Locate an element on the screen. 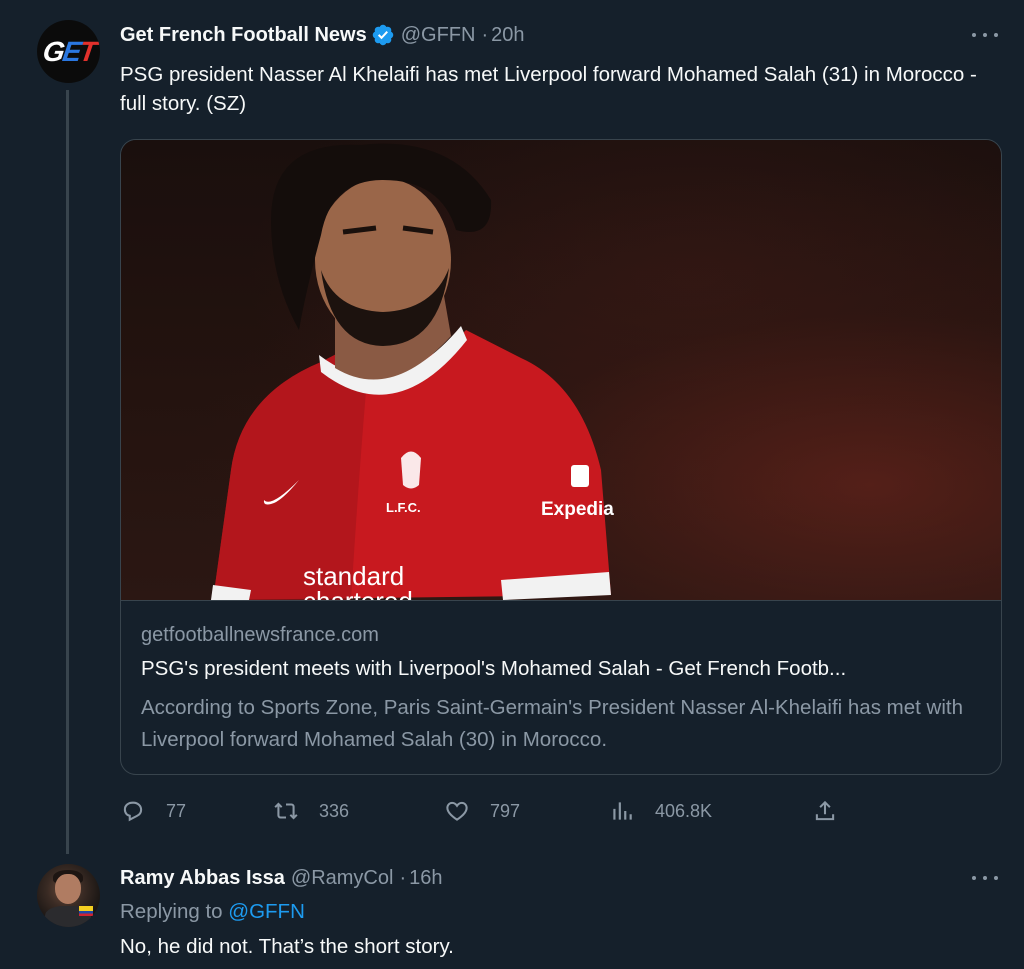 The width and height of the screenshot is (1024, 969). retweet-icon is located at coordinates (286, 811).